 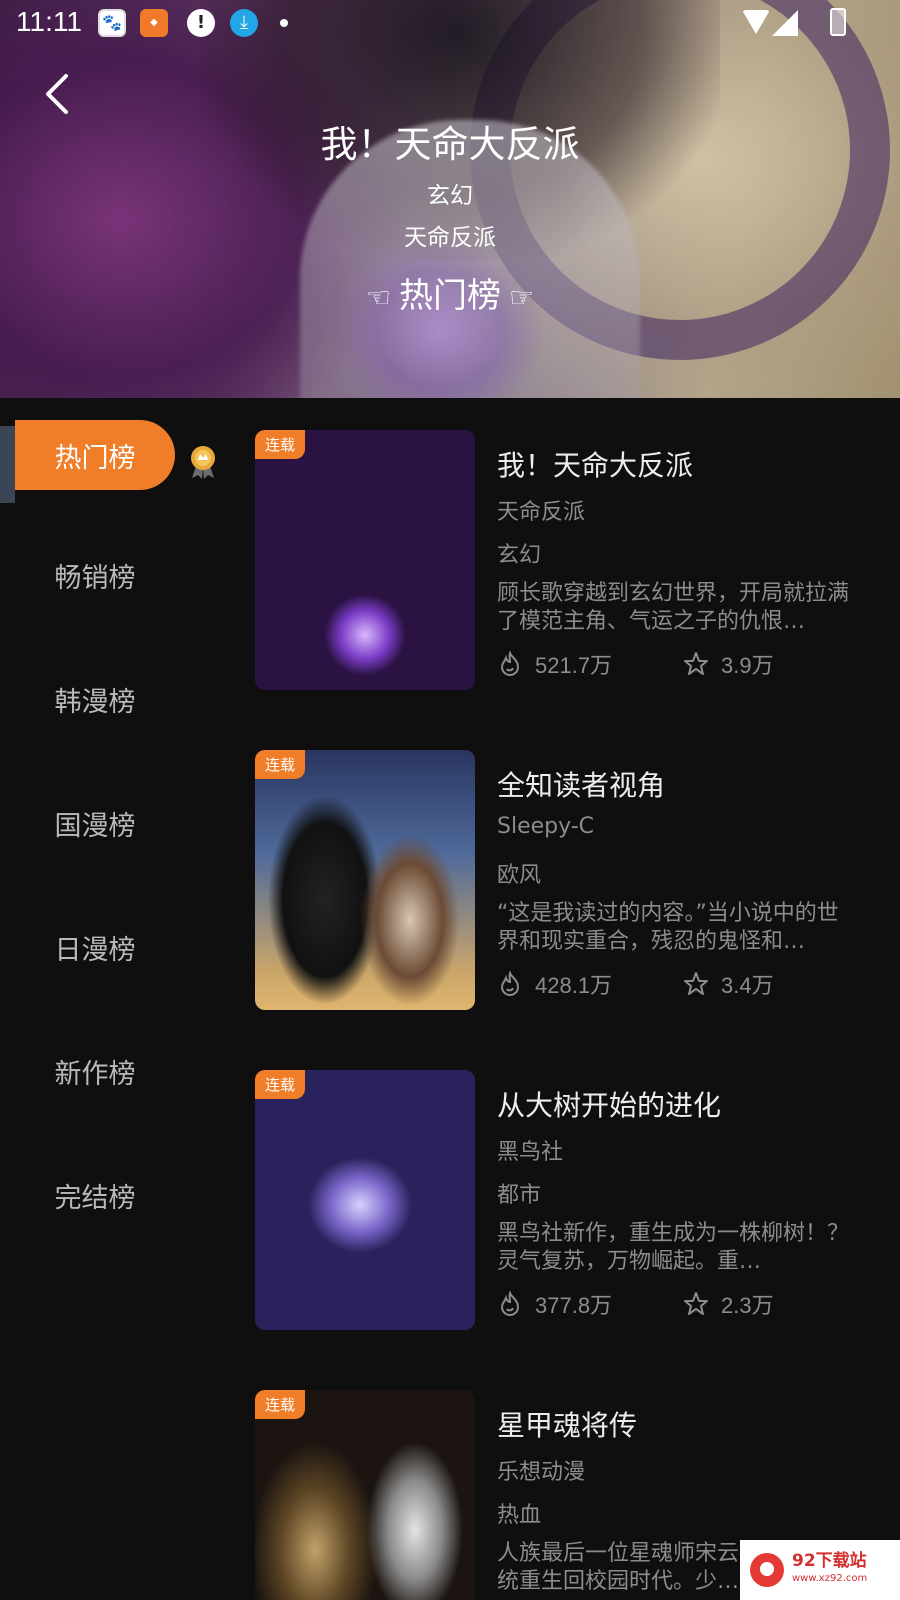 I want to click on views-count: 377.8万, so click(x=574, y=1305).